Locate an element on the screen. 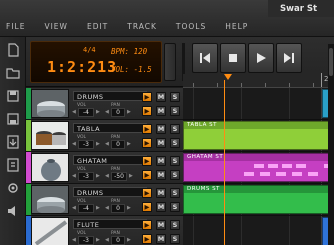 The height and width of the screenshot is (245, 334). track-row: FLUTE VOL PAN ◀ -3 ▶ ◀ 0 ▶ ▶ M S ▶ M S is located at coordinates (104, 230).